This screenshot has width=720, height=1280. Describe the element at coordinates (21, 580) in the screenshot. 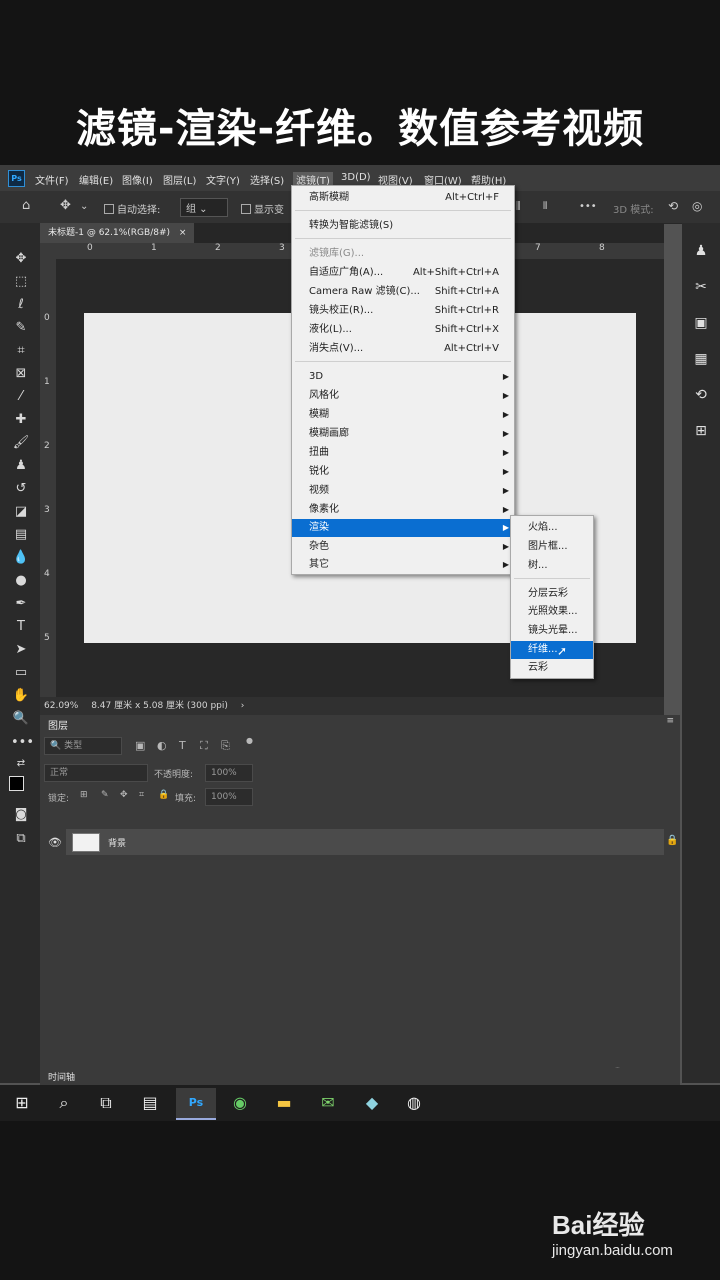

I see `dodge-tool-icon: ●` at that location.